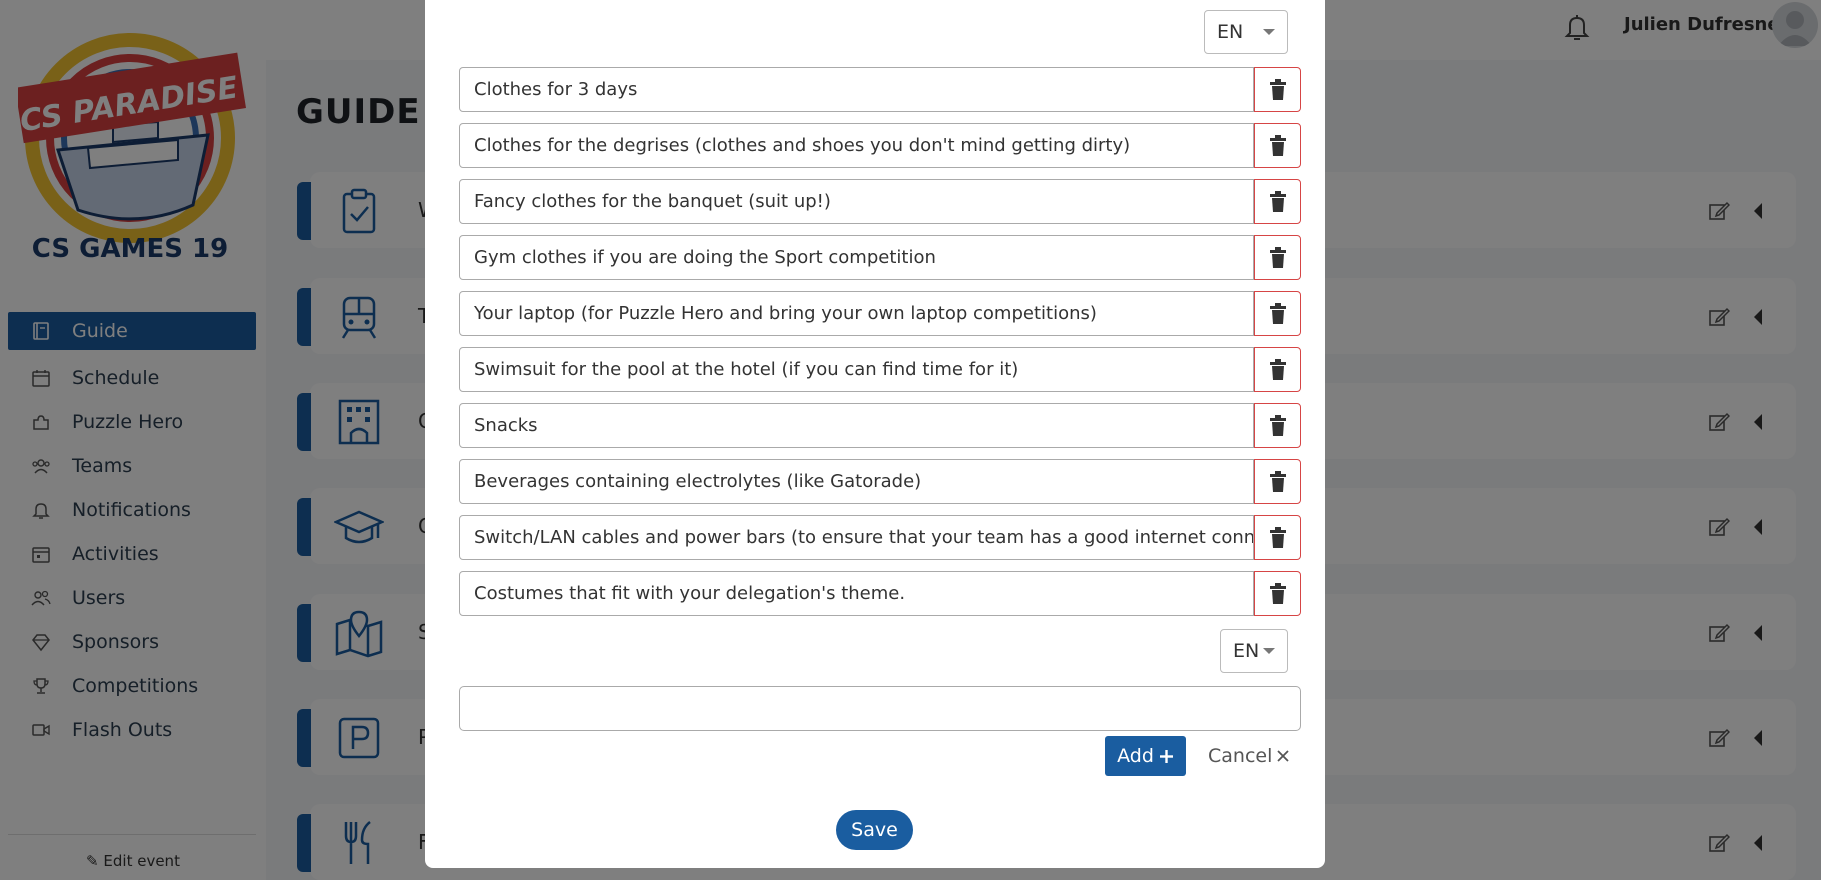 The width and height of the screenshot is (1821, 880). I want to click on add-item-button: Add, so click(1145, 756).